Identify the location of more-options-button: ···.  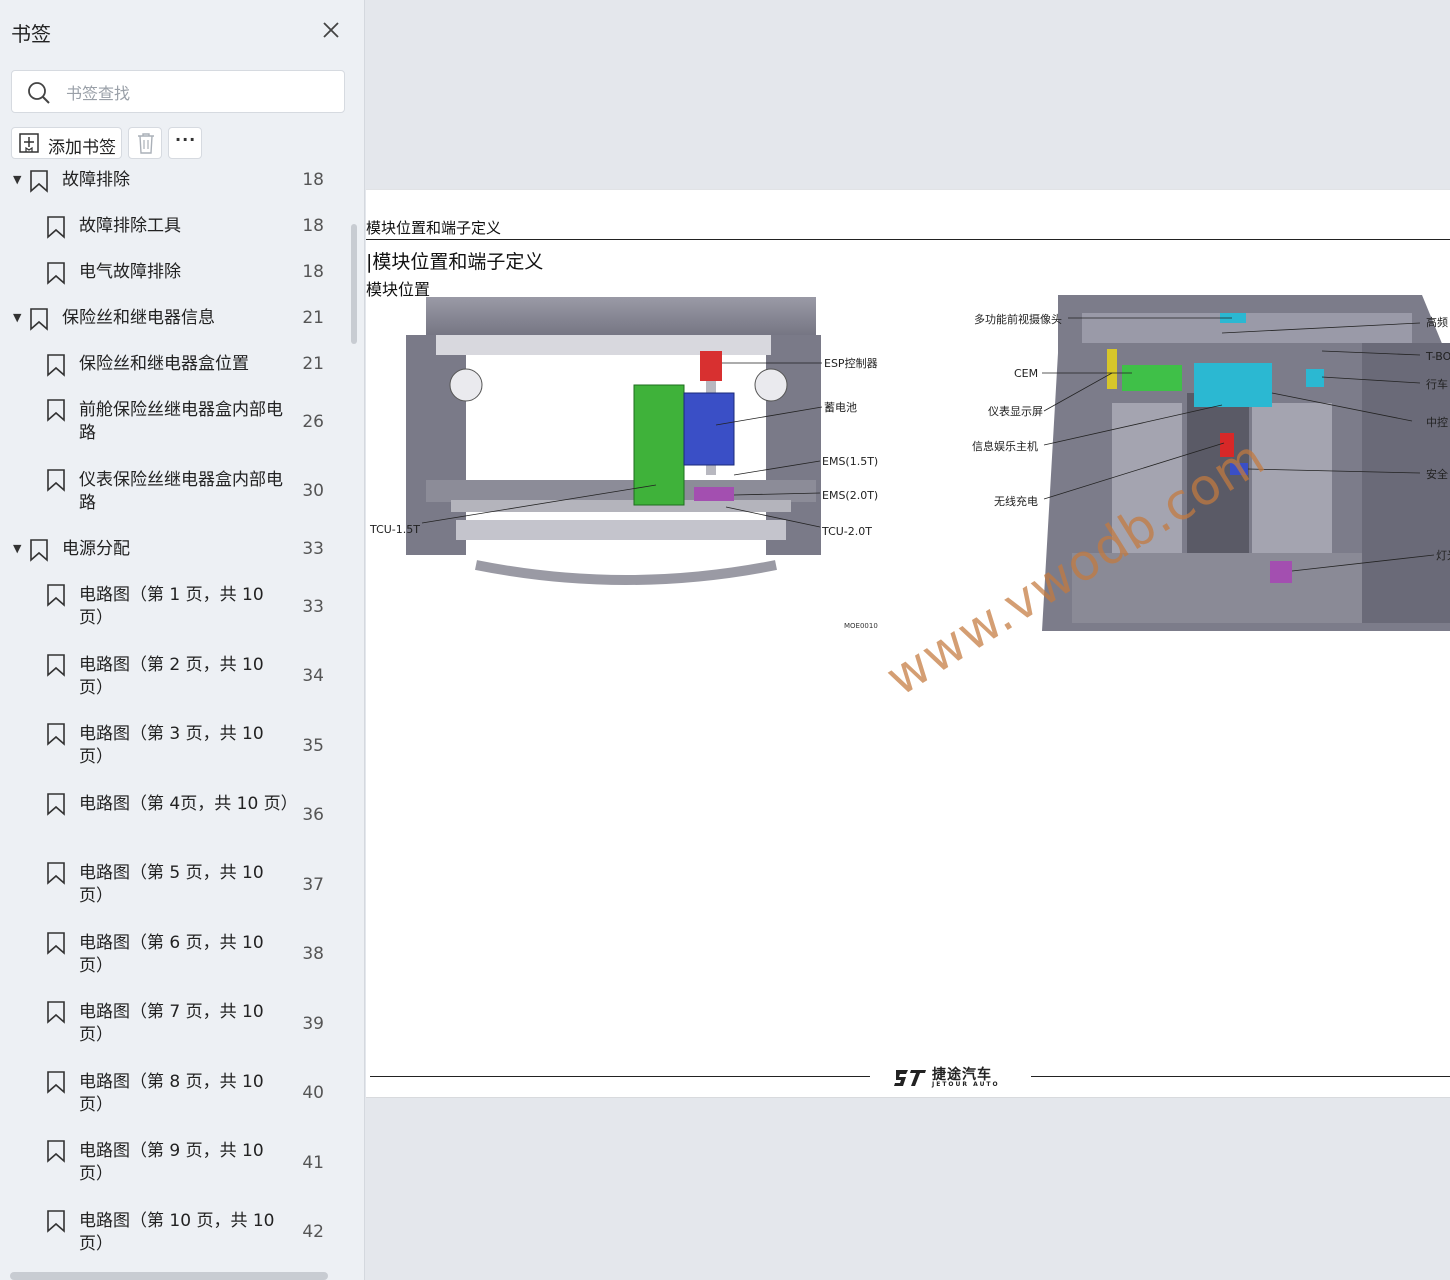
(185, 143).